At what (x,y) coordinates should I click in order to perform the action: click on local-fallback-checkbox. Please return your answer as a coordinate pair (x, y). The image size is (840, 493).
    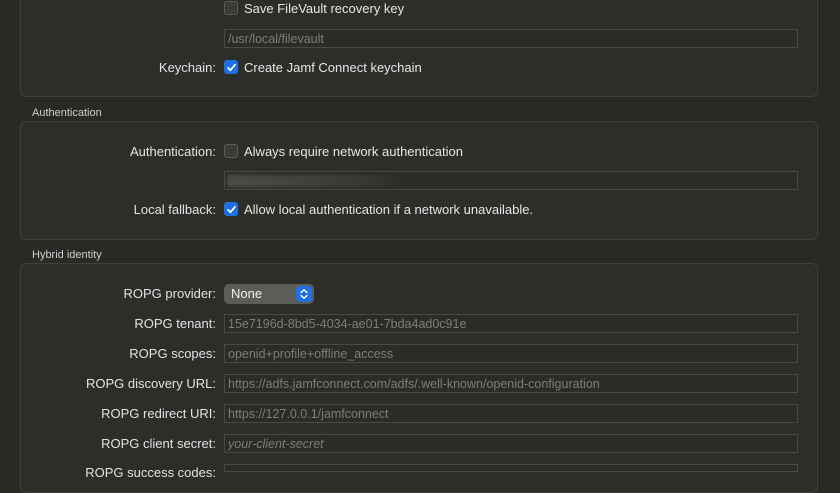
    Looking at the image, I should click on (231, 209).